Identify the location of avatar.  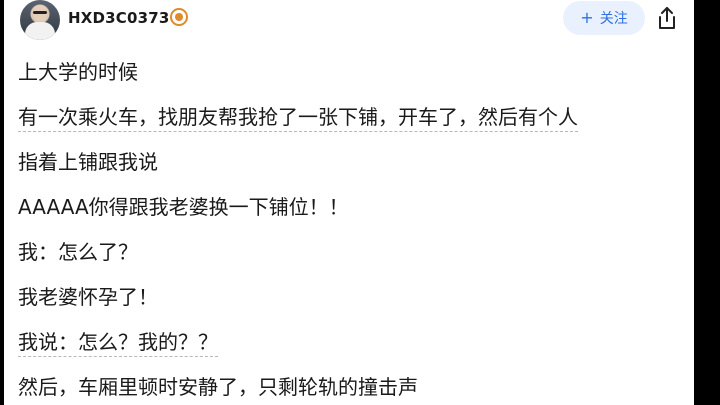
(40, 20).